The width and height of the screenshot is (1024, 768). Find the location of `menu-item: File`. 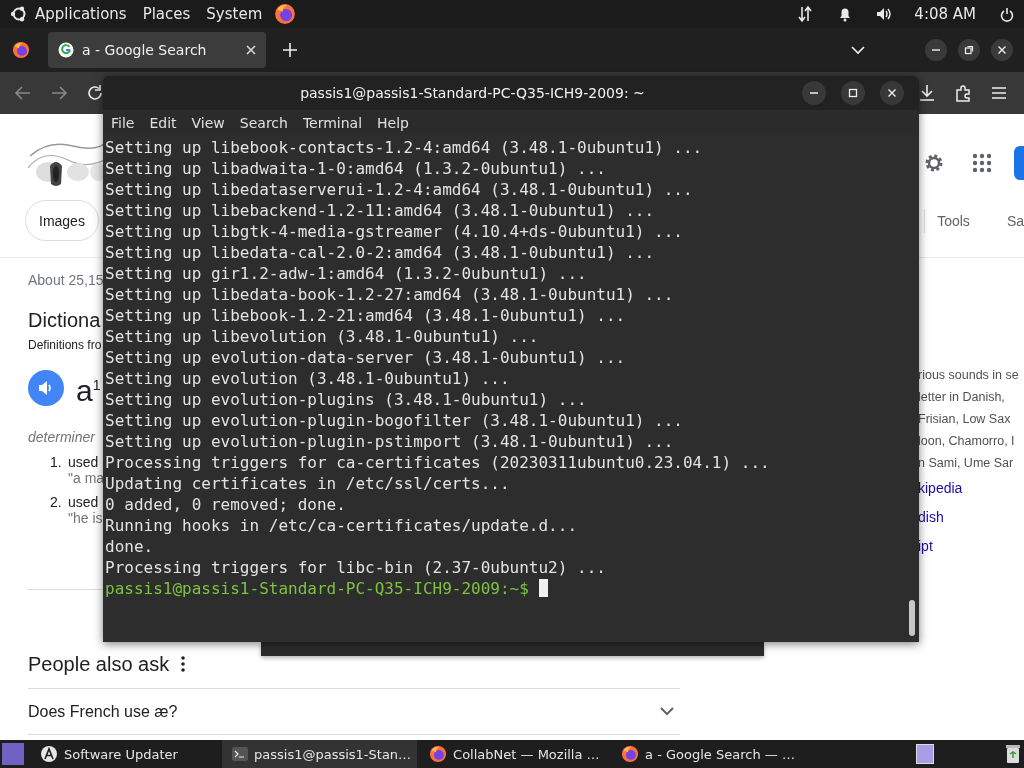

menu-item: File is located at coordinates (123, 122).